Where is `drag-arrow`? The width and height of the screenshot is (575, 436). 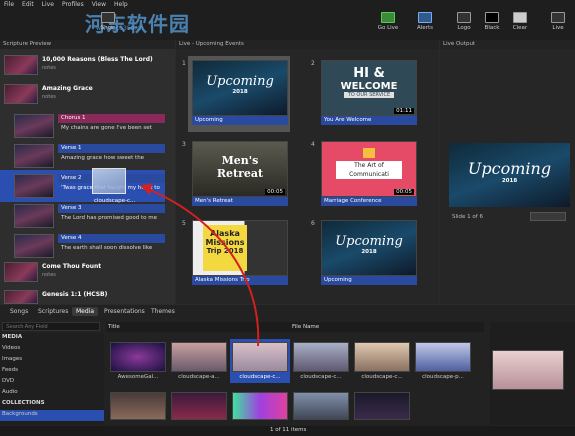 drag-arrow is located at coordinates (200, 265).